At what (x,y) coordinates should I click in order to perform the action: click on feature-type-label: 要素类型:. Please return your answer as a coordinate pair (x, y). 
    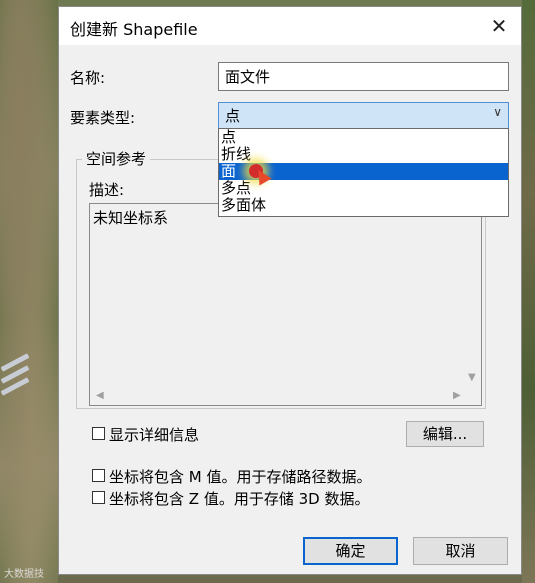
    Looking at the image, I should click on (103, 118).